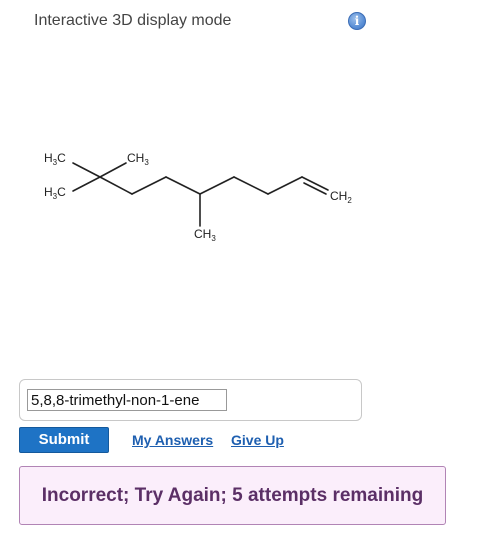 This screenshot has height=541, width=498. I want to click on label-h3c-top: H3C, so click(55, 159).